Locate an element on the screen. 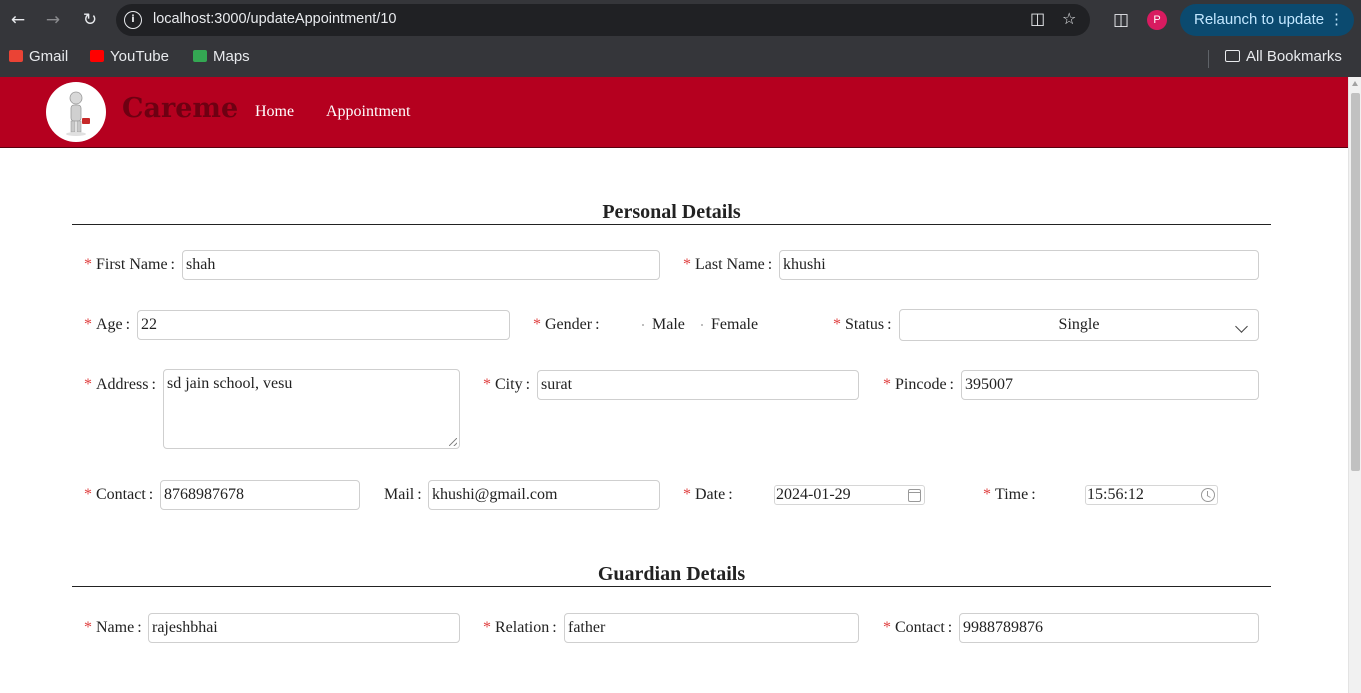 Image resolution: width=1361 pixels, height=693 pixels. nav-appointment: Appointment is located at coordinates (368, 112).